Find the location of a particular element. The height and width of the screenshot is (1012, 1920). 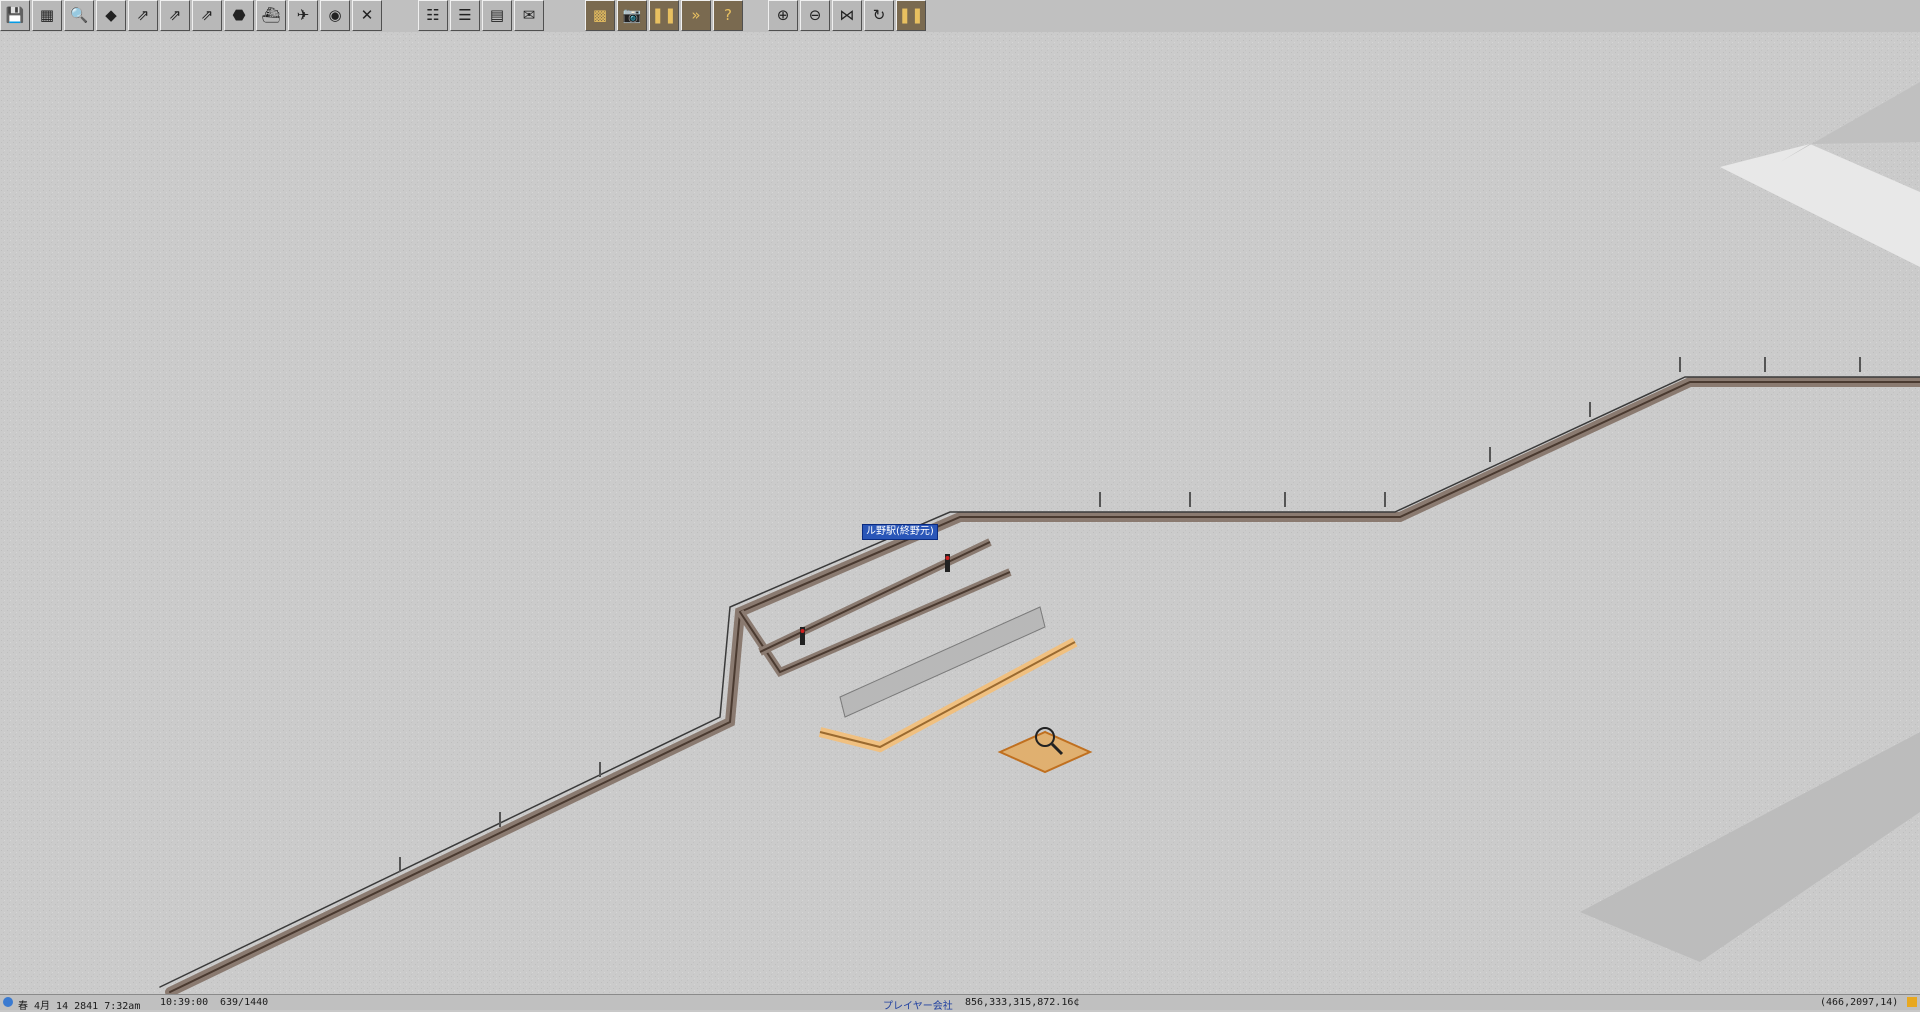

list-icon: ☰ is located at coordinates (465, 15).